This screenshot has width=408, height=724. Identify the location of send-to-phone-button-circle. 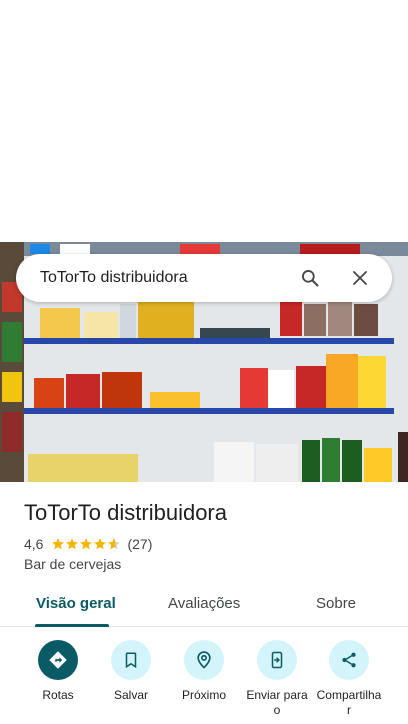
(277, 660).